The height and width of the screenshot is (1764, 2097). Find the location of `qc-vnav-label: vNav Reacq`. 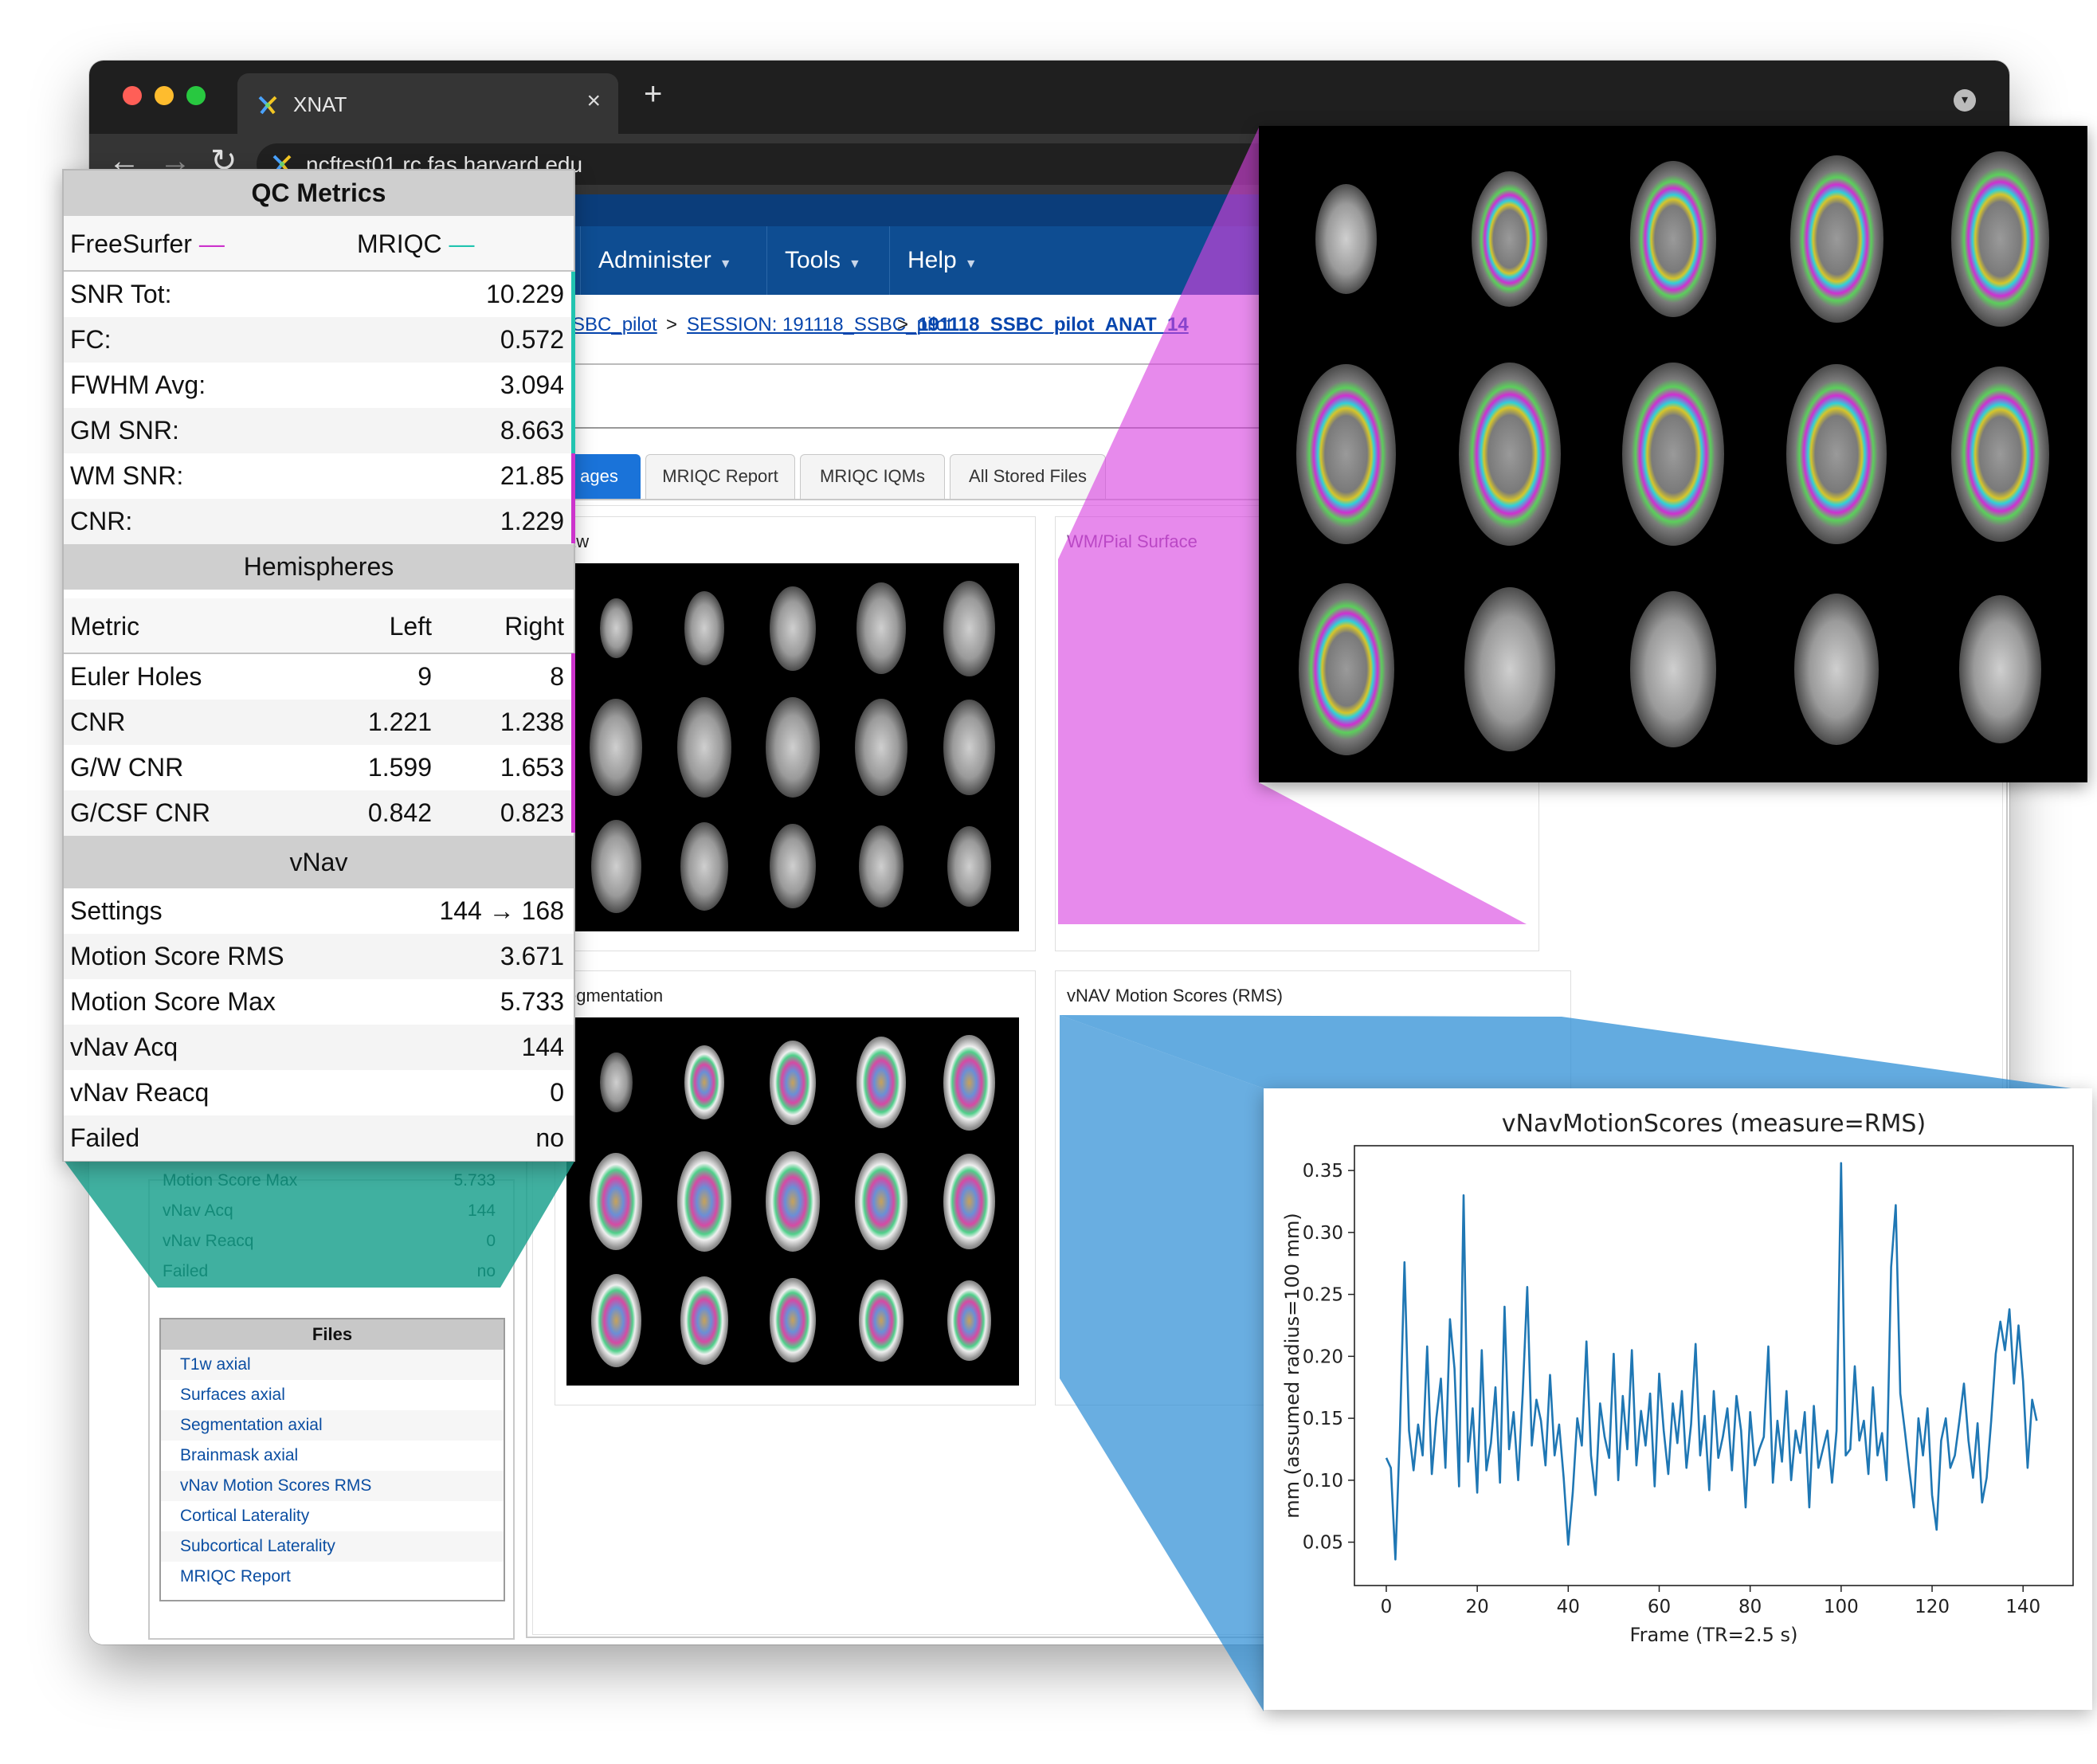

qc-vnav-label: vNav Reacq is located at coordinates (140, 1092).